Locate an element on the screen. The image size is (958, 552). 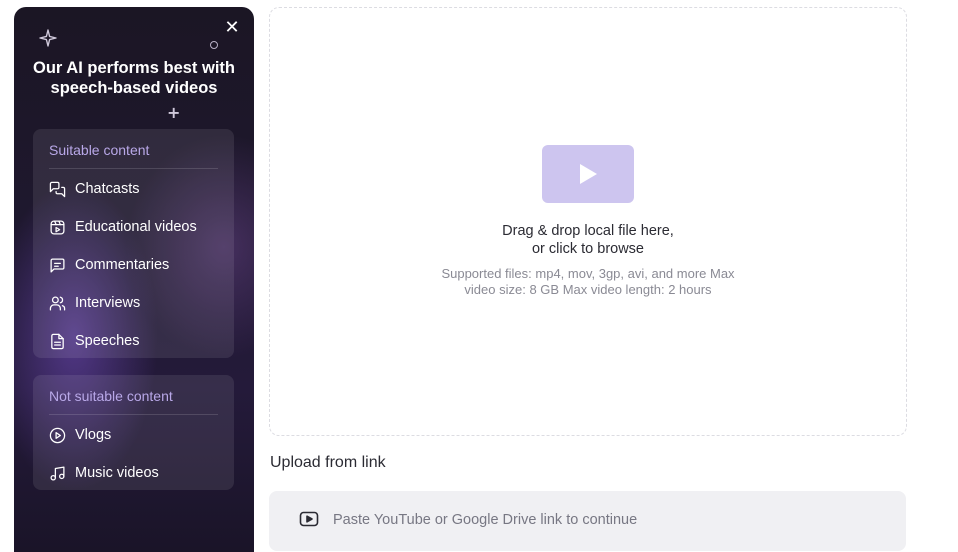
drop-zone-title: Drag & drop local file here, is located at coordinates (588, 231).